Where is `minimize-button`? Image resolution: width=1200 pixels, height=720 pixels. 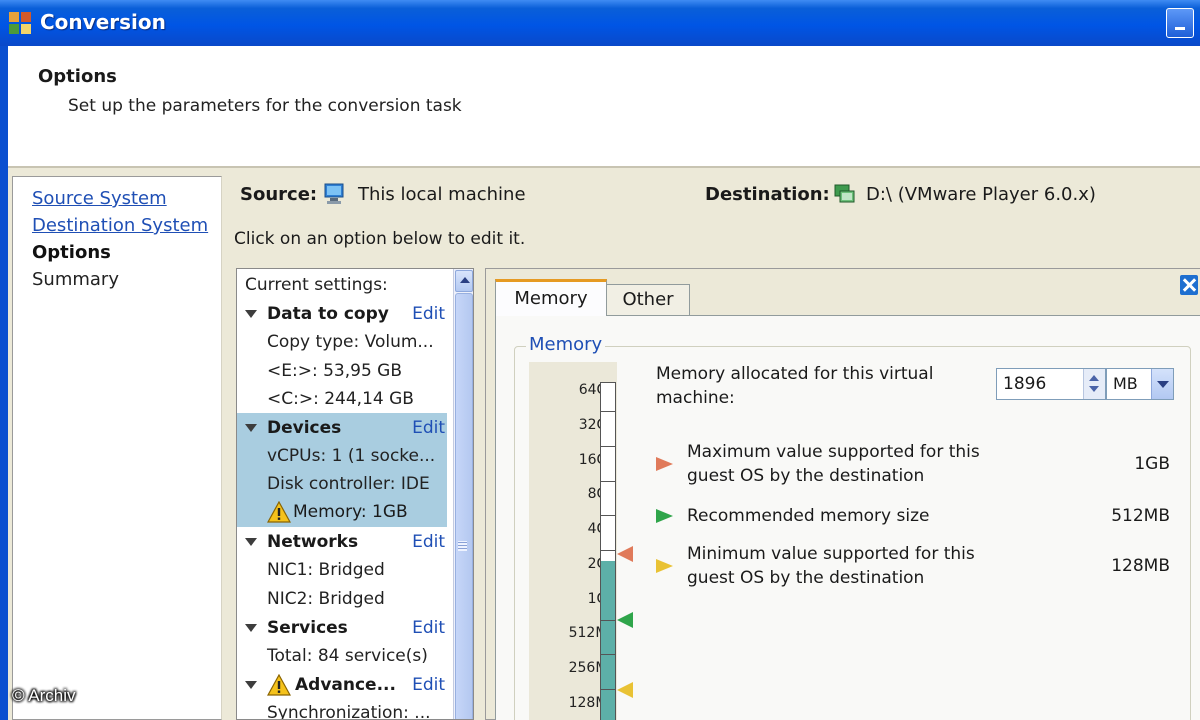 minimize-button is located at coordinates (1180, 23).